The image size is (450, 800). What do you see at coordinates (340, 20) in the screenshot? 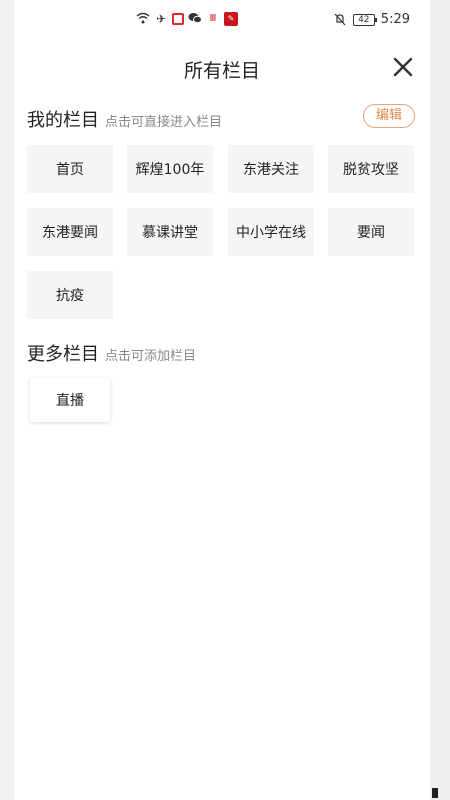
I see `mute-bell-icon` at bounding box center [340, 20].